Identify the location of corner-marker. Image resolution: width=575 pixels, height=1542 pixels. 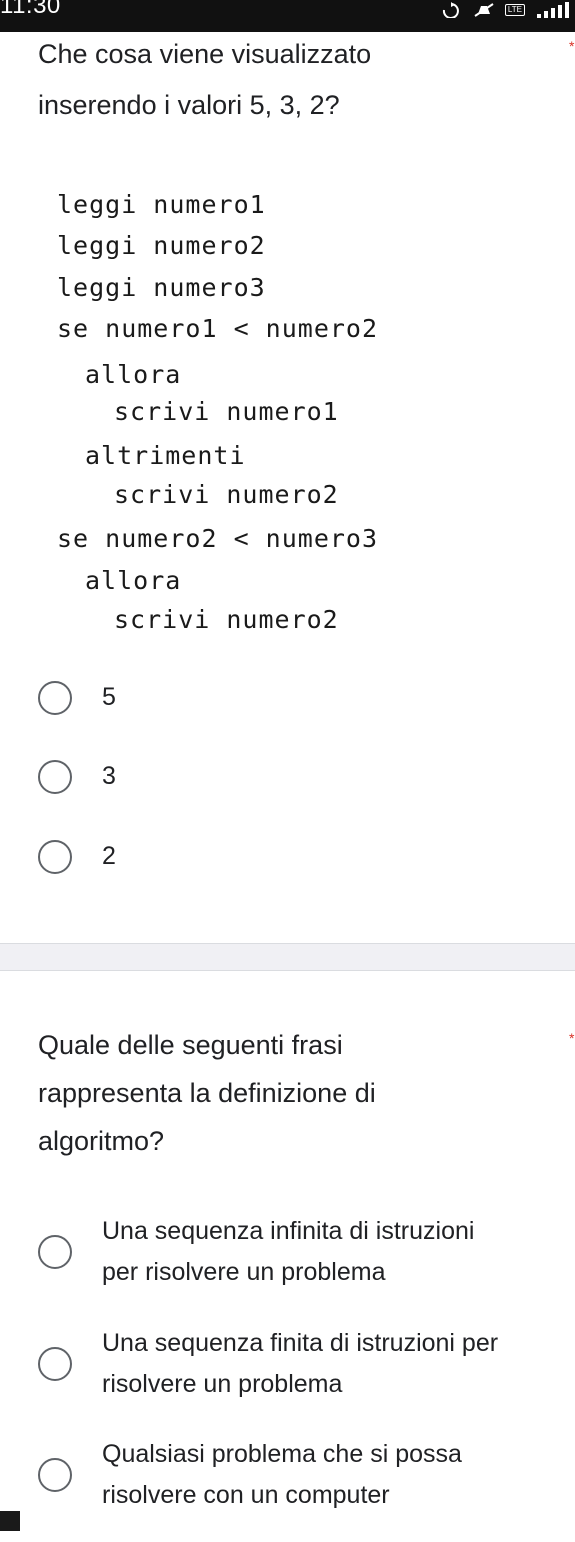
(10, 1521).